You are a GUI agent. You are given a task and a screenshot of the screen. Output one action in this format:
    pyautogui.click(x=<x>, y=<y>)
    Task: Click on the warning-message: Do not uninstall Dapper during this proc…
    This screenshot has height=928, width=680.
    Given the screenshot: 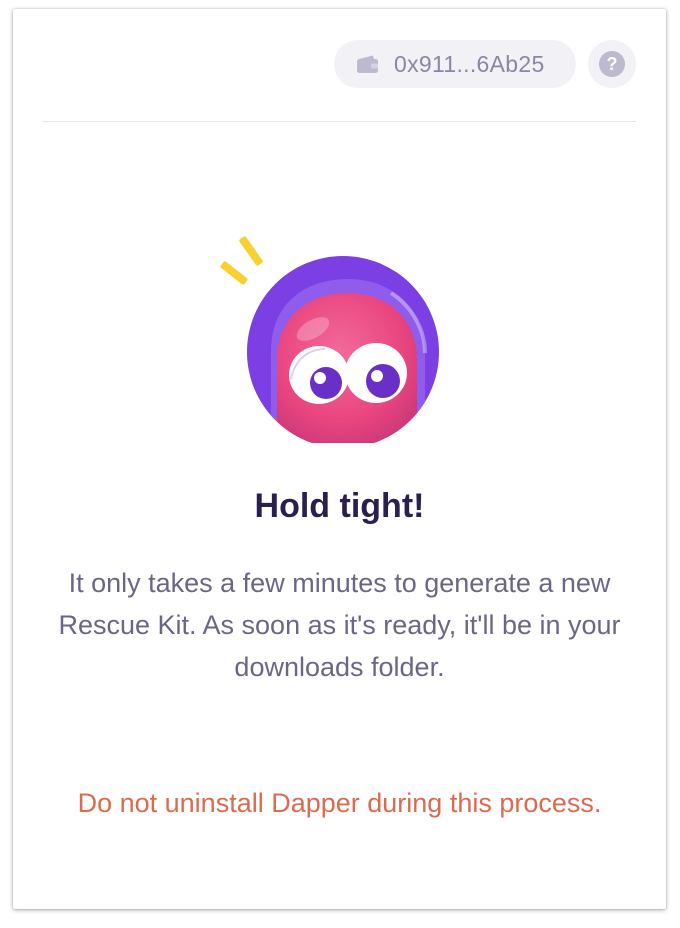 What is the action you would take?
    pyautogui.click(x=339, y=803)
    